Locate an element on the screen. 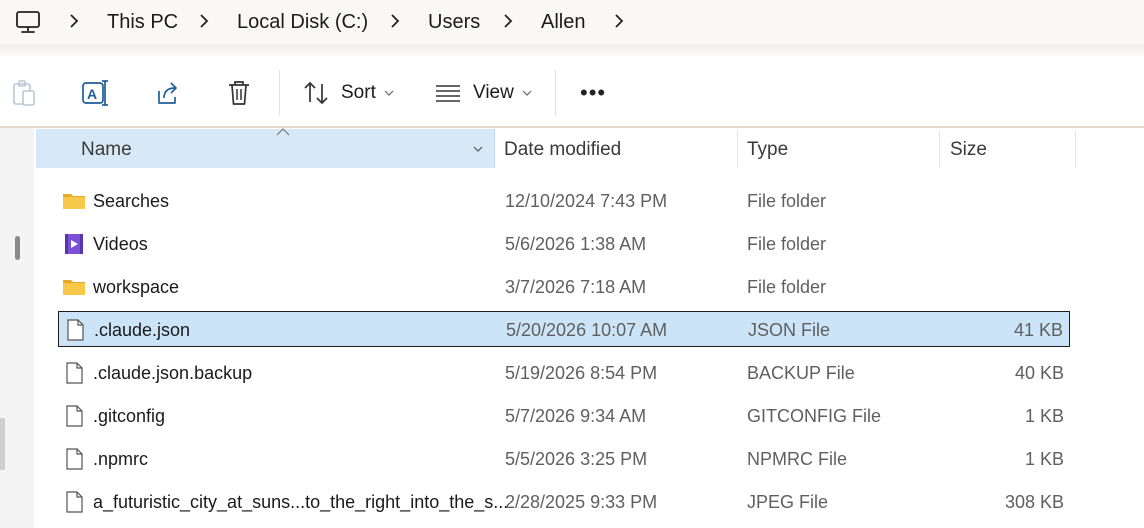 The height and width of the screenshot is (528, 1144). file-size: 308 KB is located at coordinates (1034, 502).